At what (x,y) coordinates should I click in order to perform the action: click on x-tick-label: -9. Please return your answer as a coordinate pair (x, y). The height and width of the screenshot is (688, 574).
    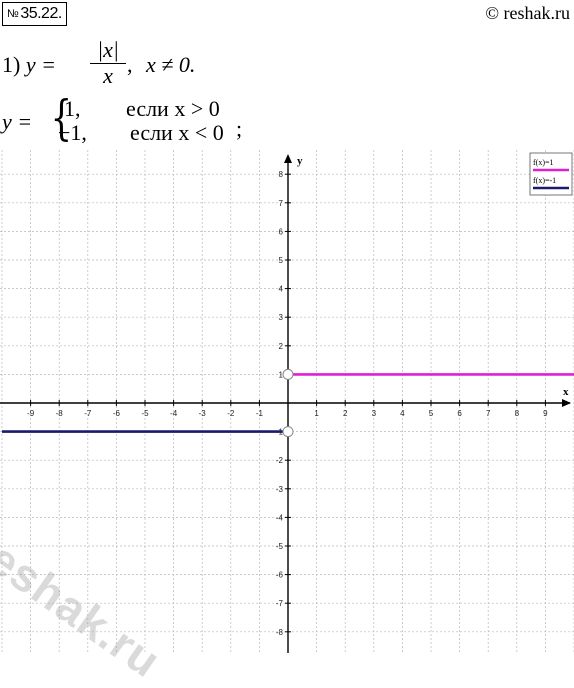
    Looking at the image, I should click on (31, 413).